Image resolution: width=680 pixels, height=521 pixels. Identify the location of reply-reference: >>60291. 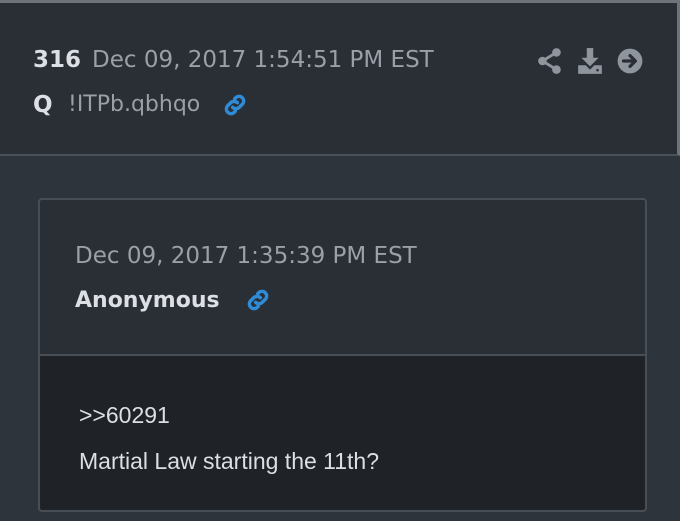
(124, 415).